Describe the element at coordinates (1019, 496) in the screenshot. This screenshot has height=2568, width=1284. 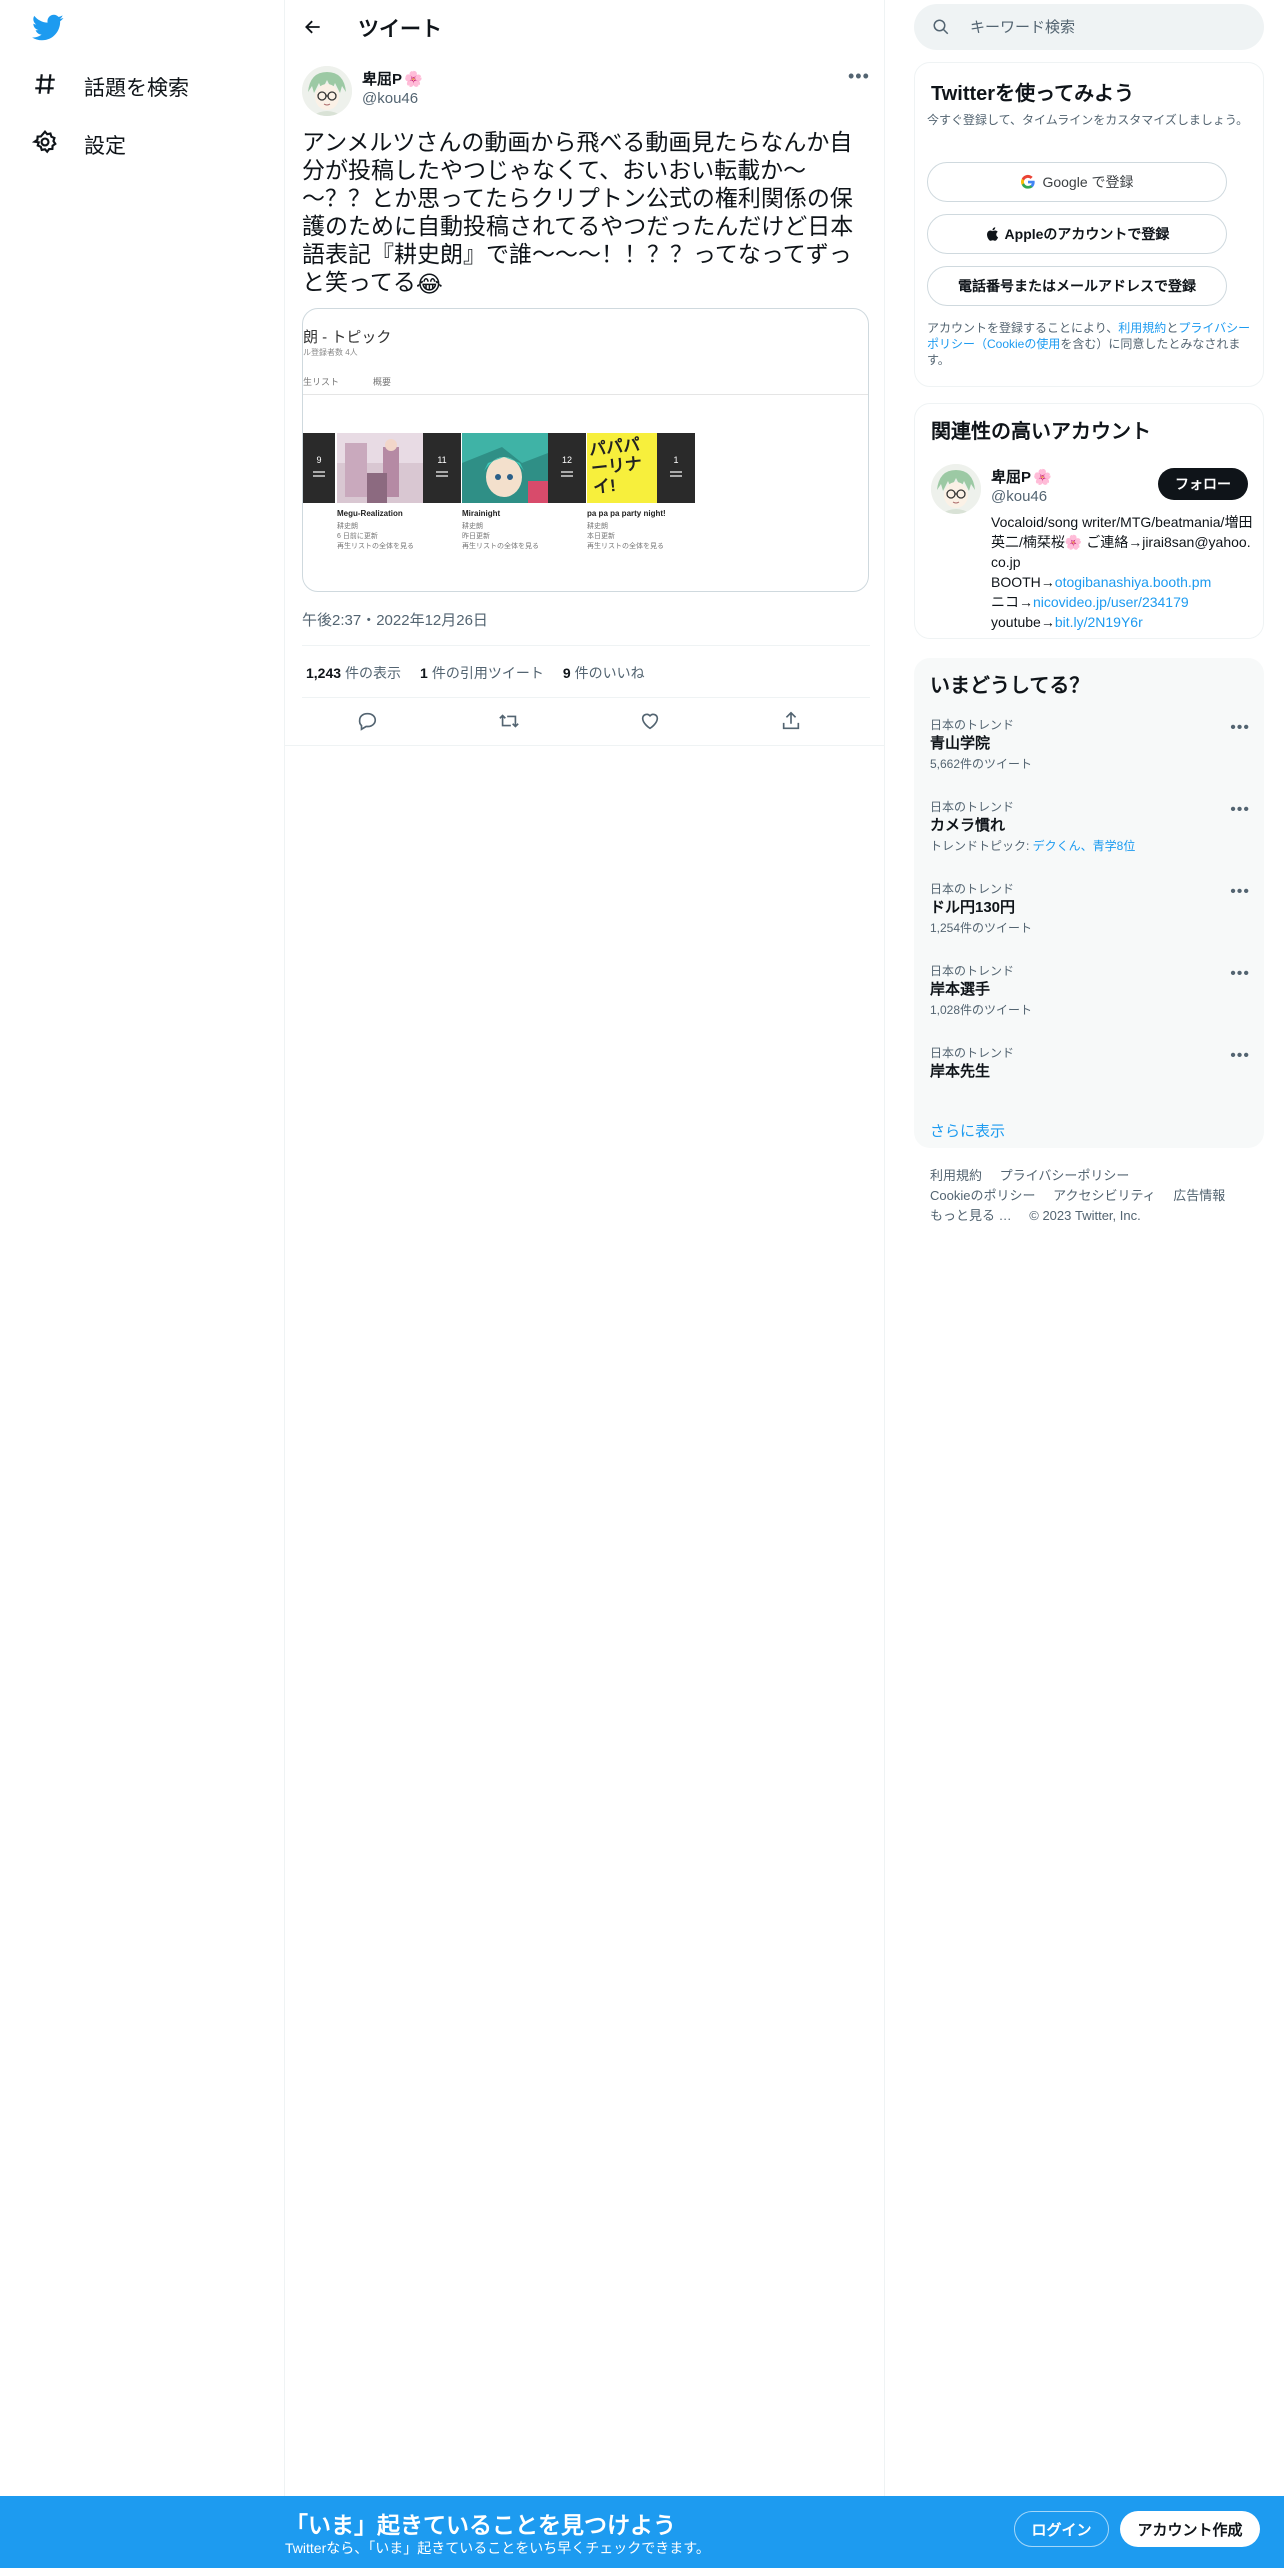
I see `relevant-account-handle: @kou46` at that location.